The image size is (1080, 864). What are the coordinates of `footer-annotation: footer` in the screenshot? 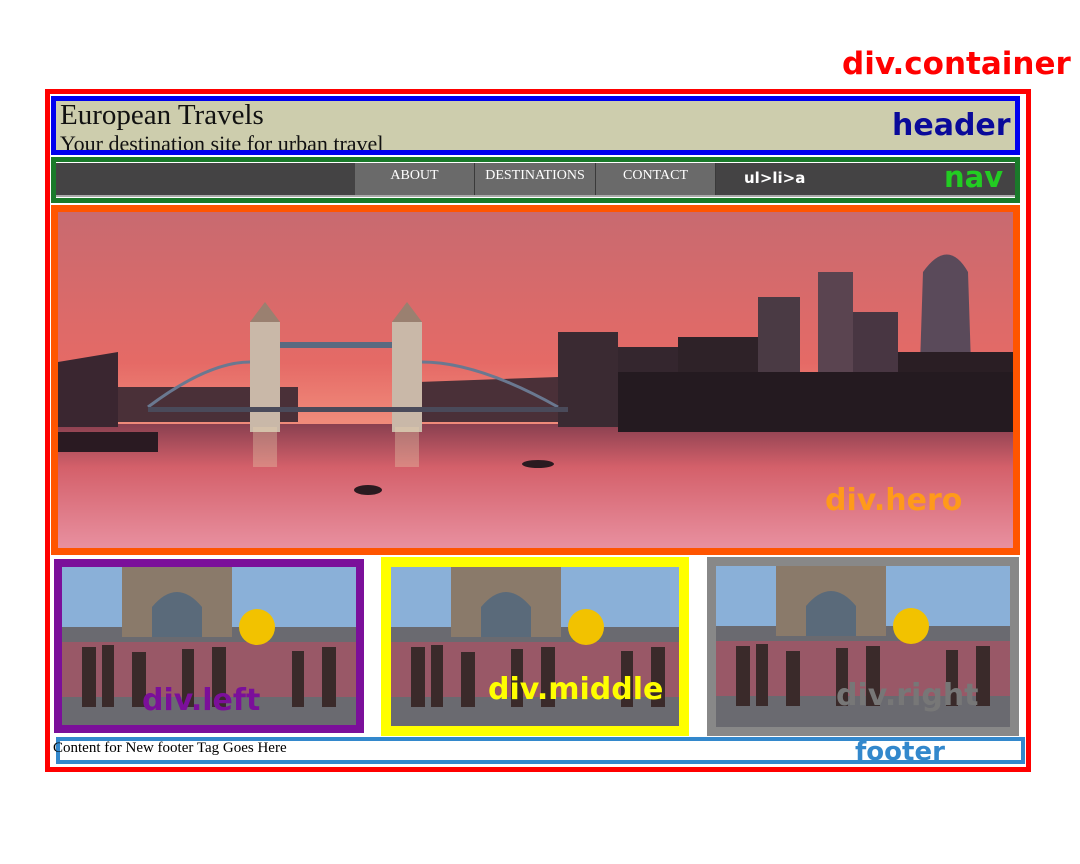 It's located at (900, 752).